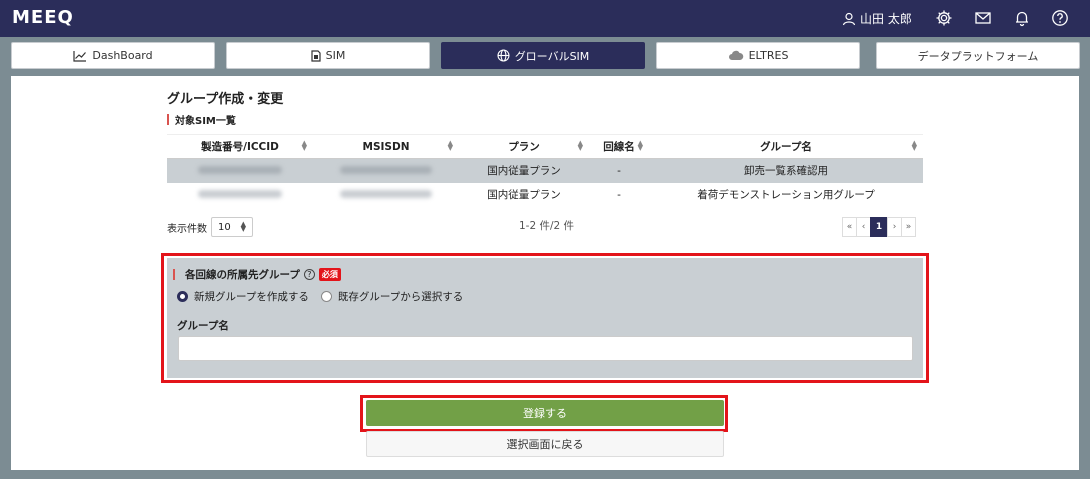 The height and width of the screenshot is (479, 1090). I want to click on col-line-name: 回線名 ▲ ▼, so click(619, 146).